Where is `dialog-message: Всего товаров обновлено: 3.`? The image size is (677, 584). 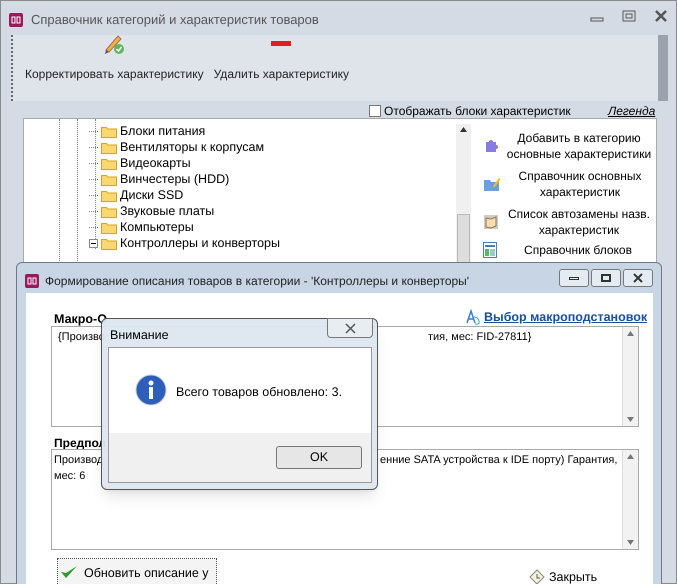
dialog-message: Всего товаров обновлено: 3. is located at coordinates (259, 392).